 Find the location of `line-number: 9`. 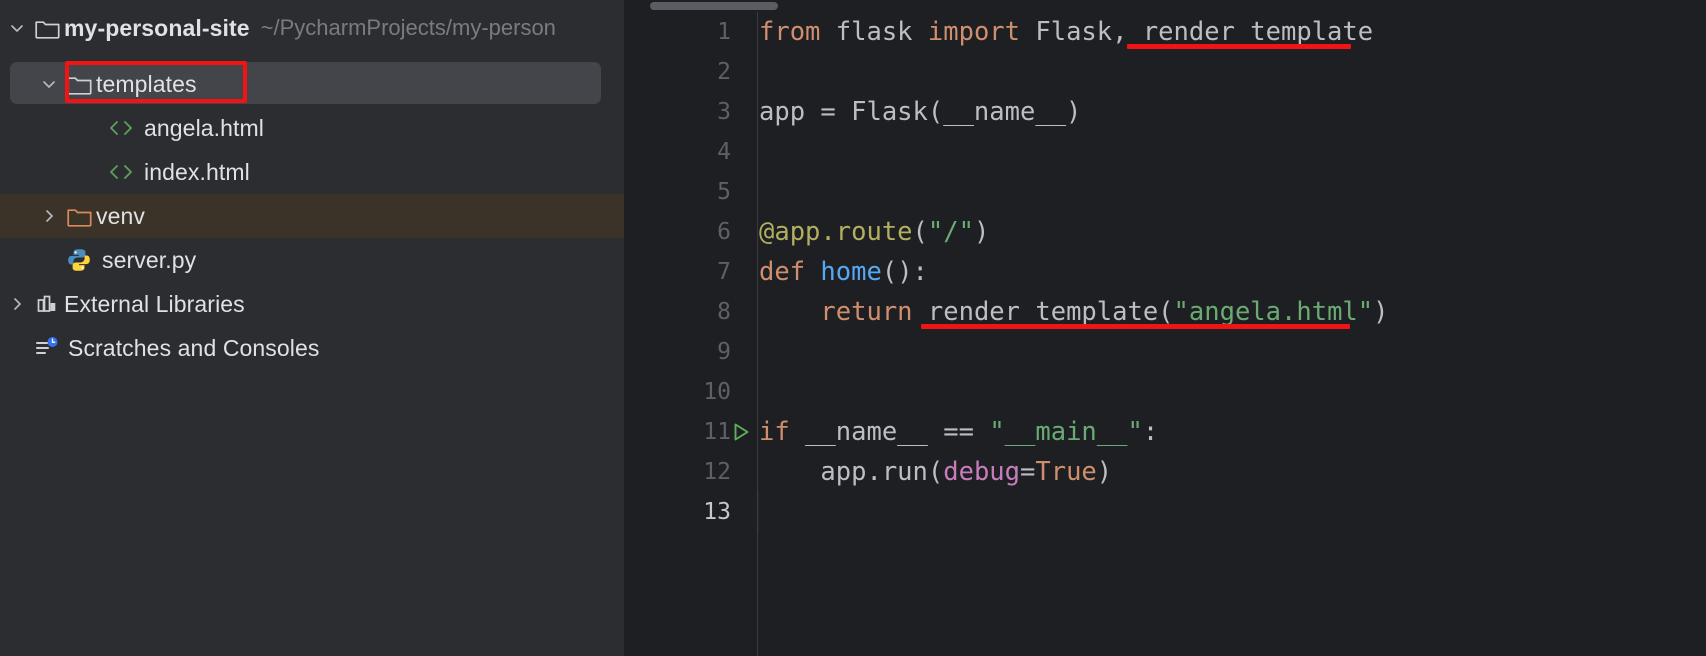

line-number: 9 is located at coordinates (724, 352).